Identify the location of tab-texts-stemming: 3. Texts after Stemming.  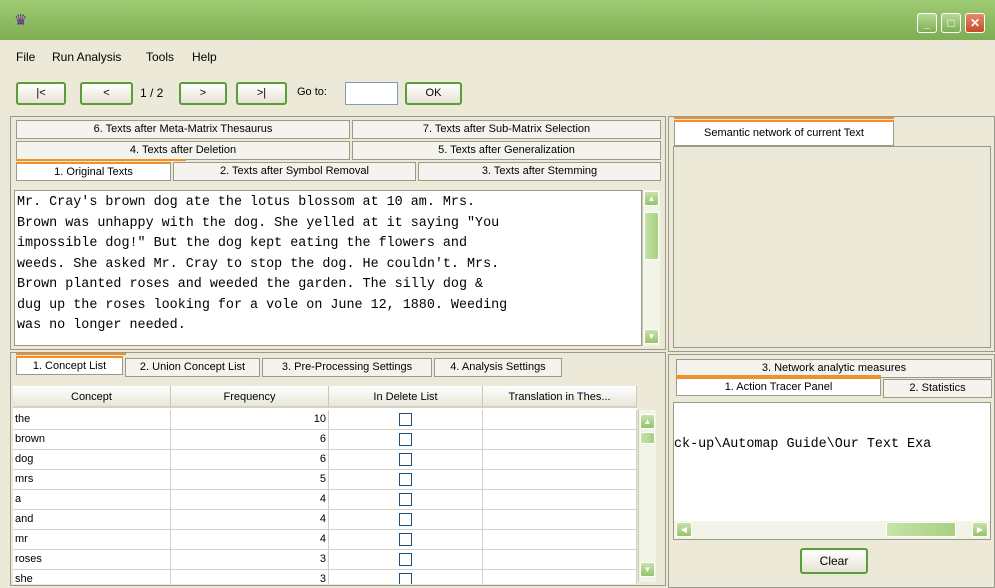
(539, 171).